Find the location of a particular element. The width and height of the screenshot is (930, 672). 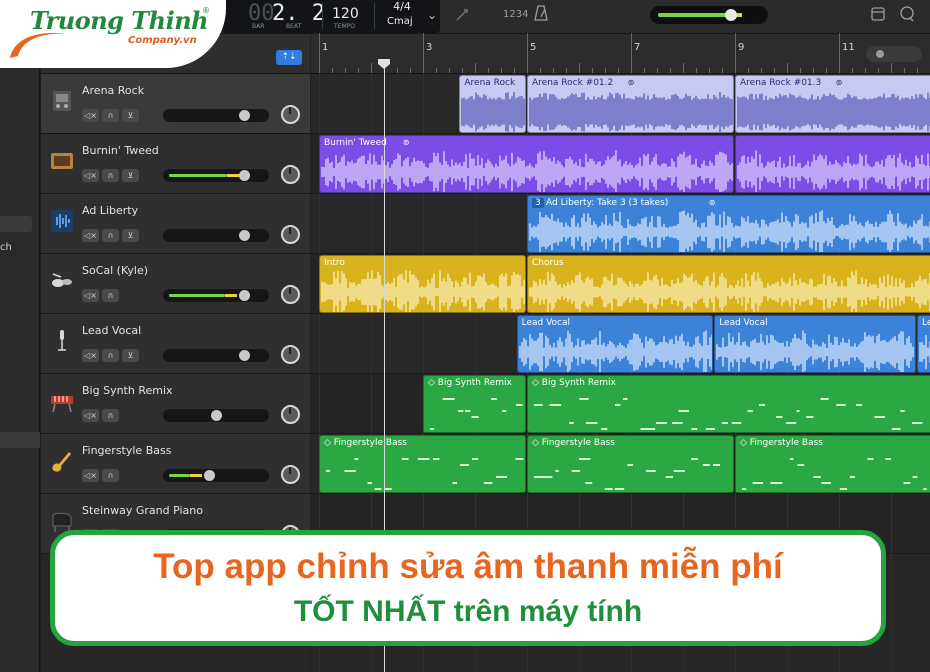

master-volume-knob is located at coordinates (731, 15).